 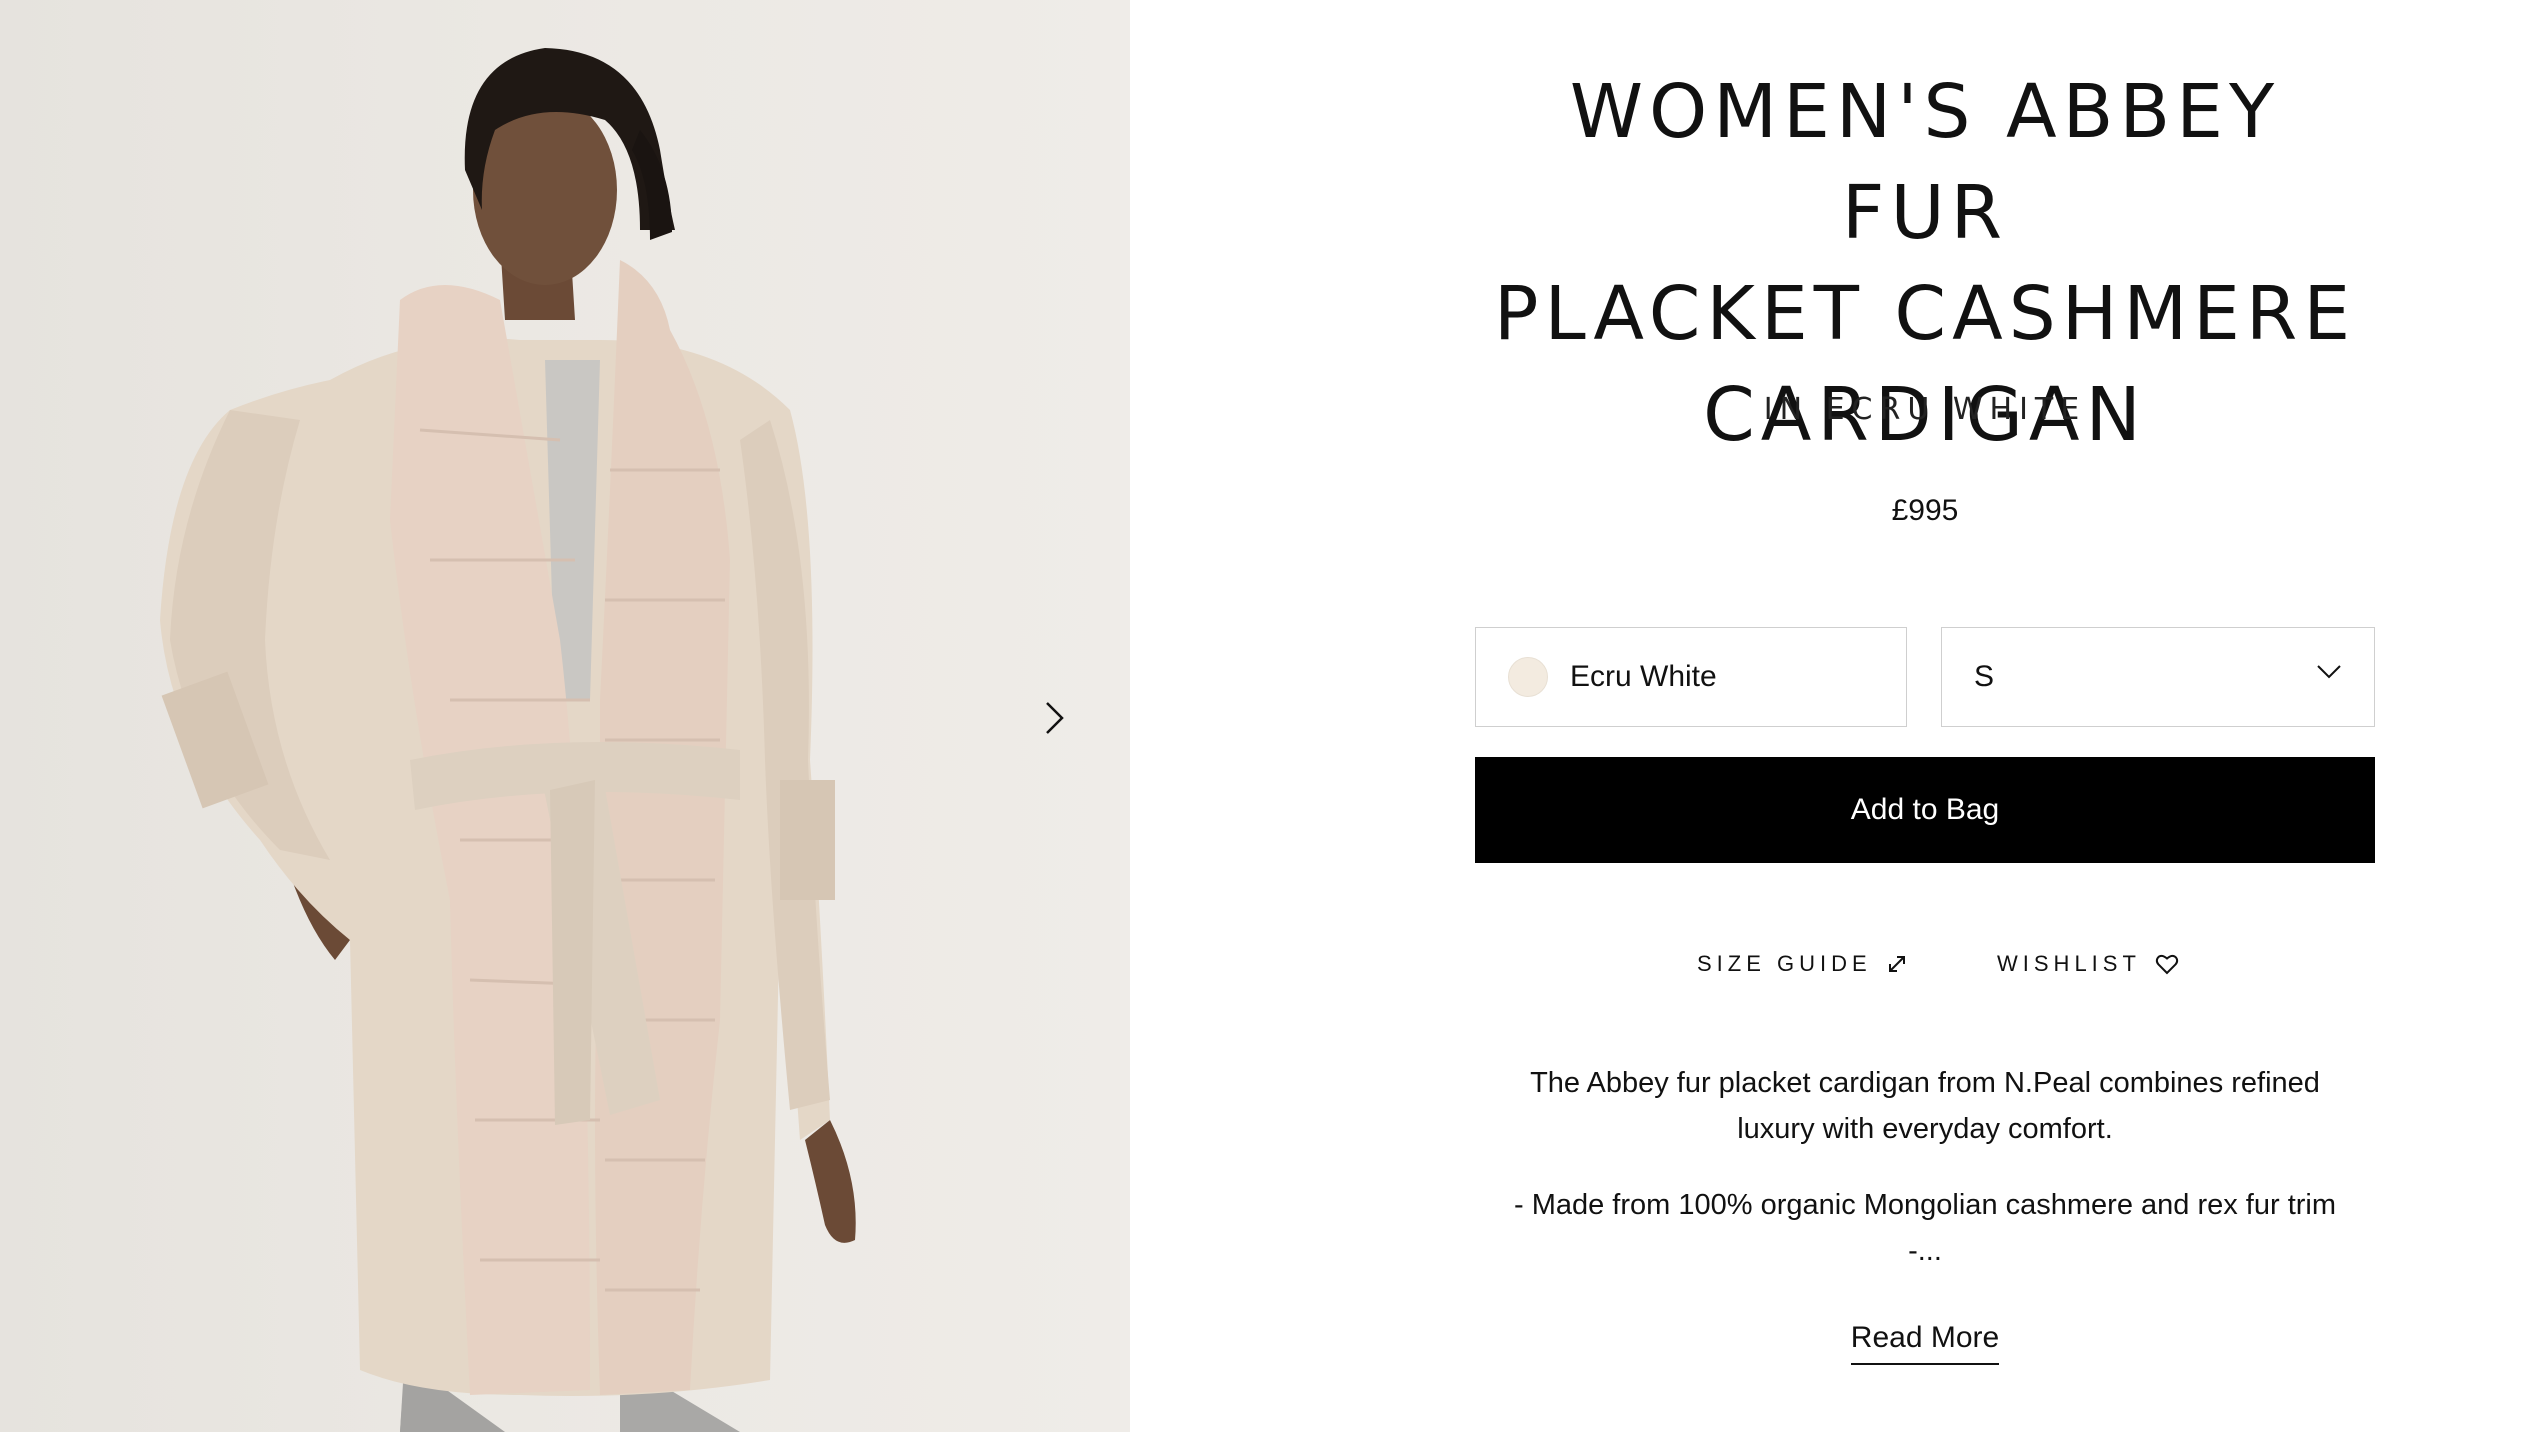 I want to click on heart-icon, so click(x=2167, y=964).